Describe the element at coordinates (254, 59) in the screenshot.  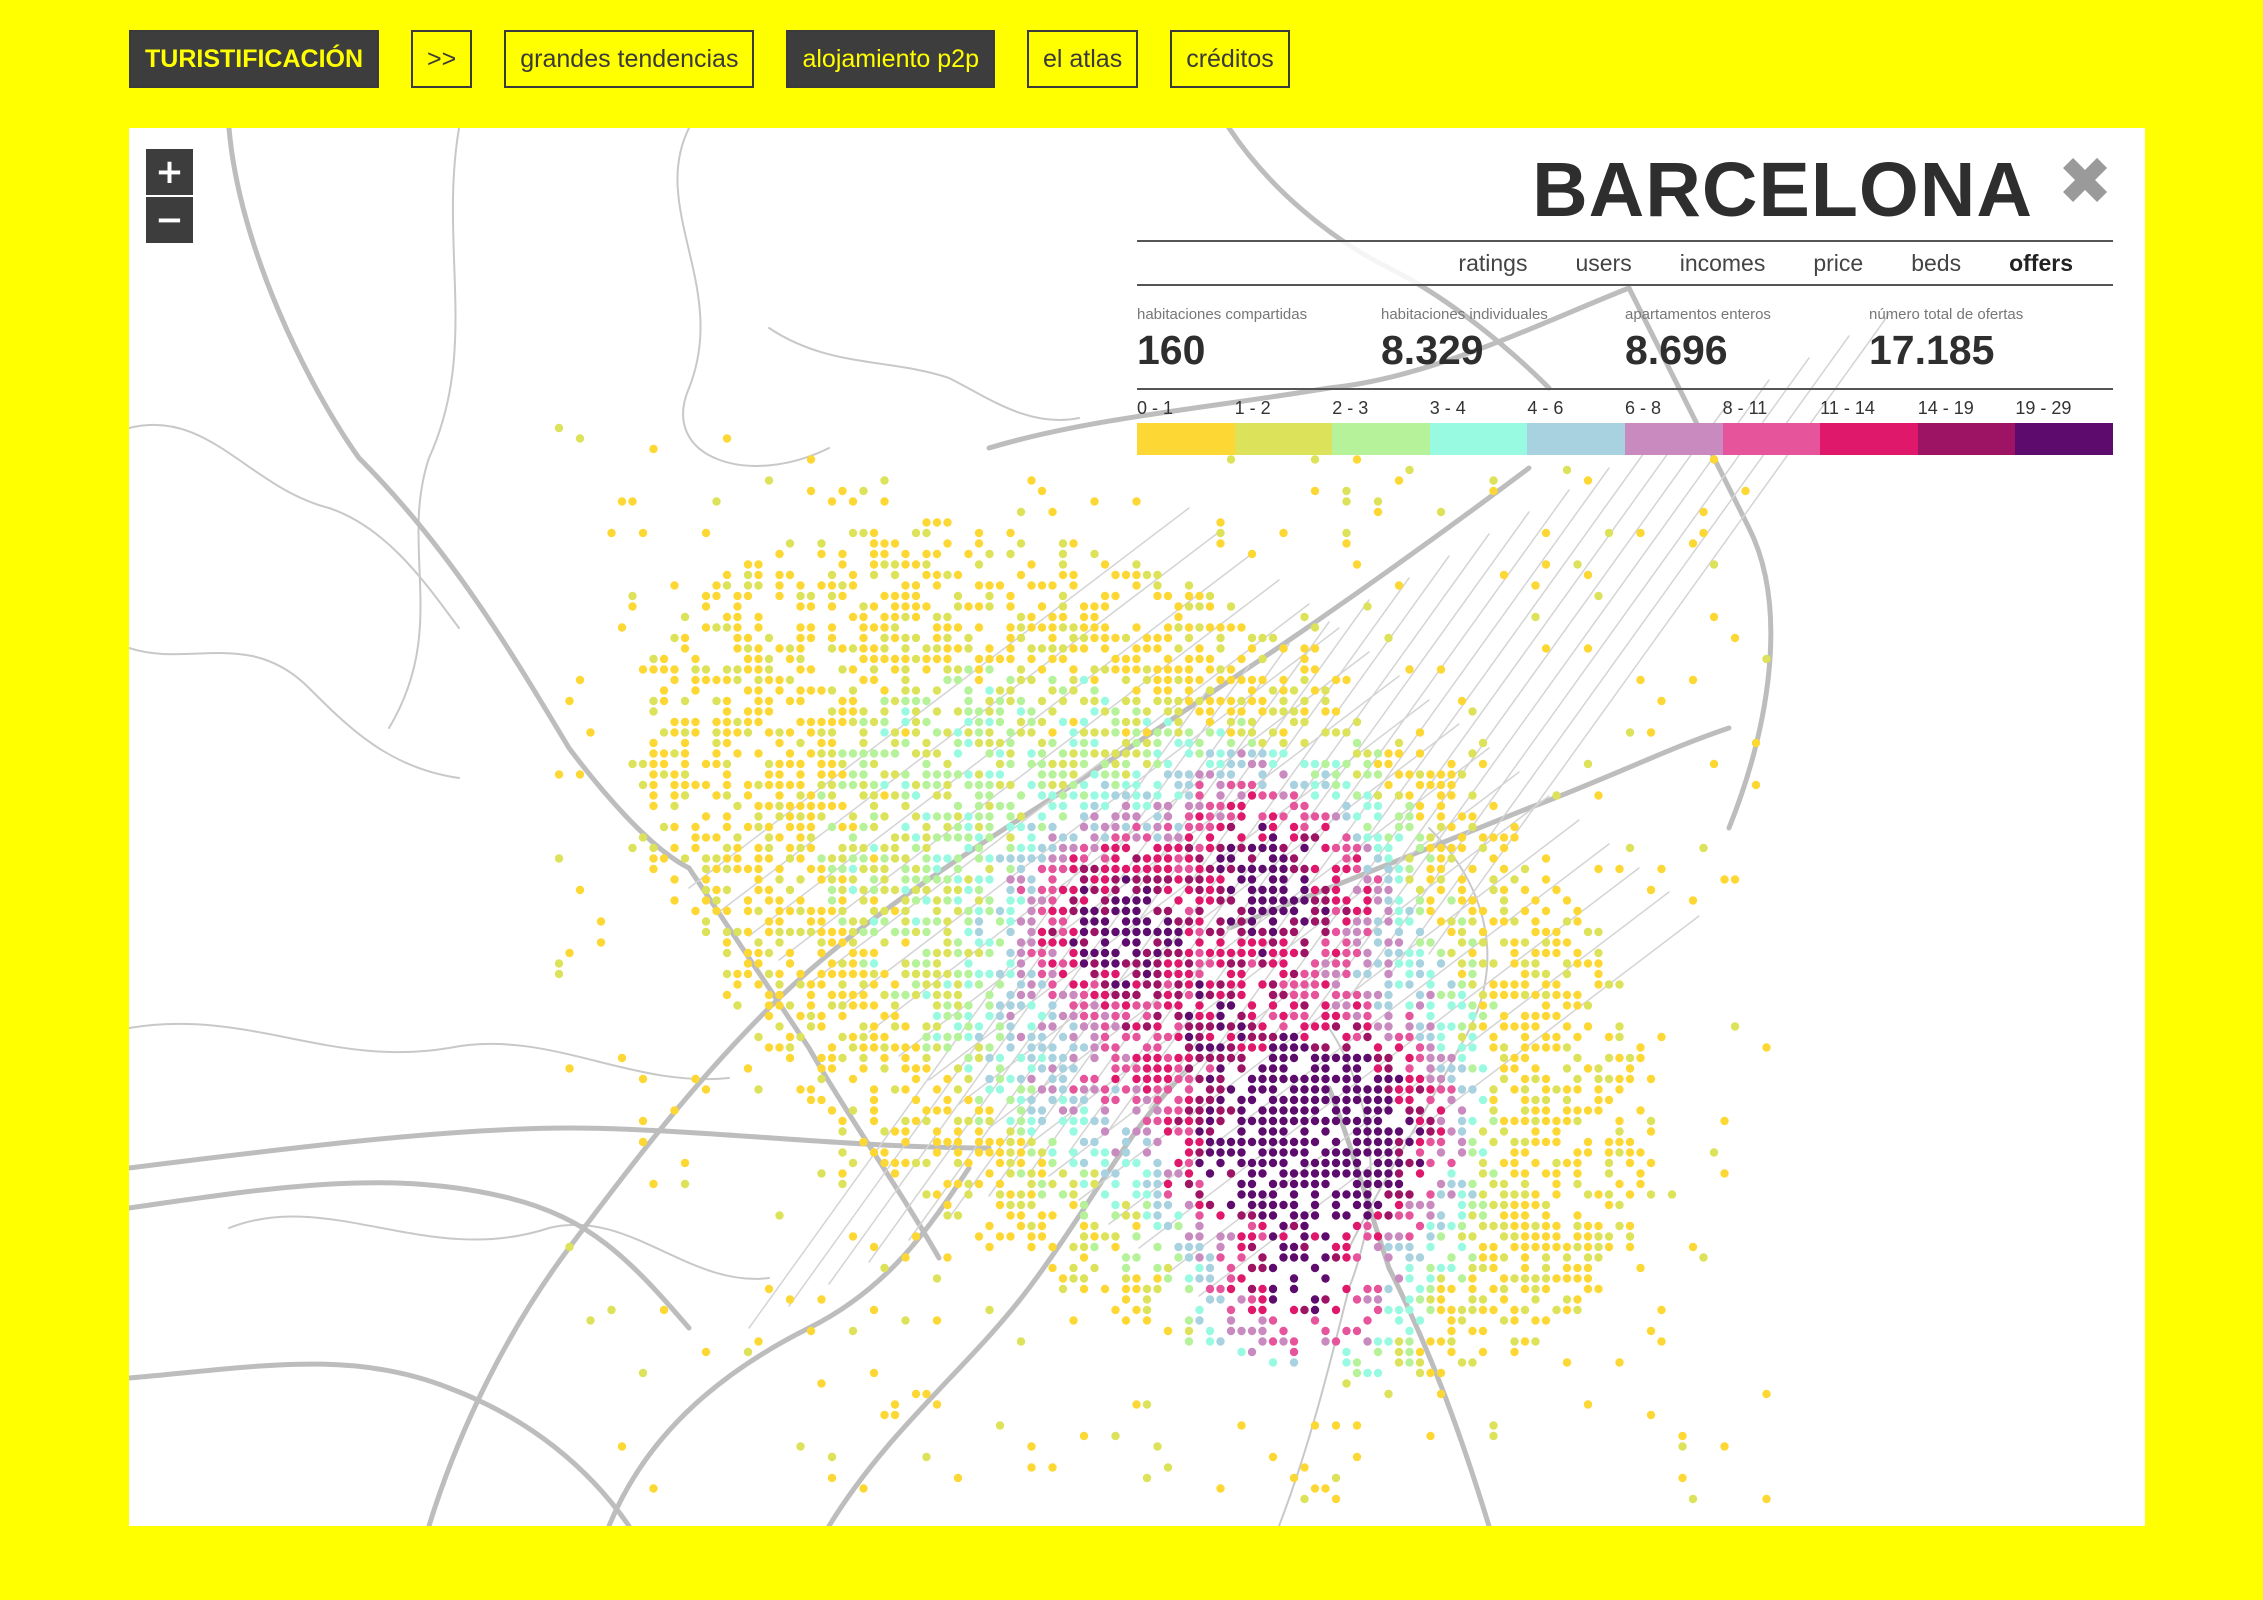
I see `nav-item: TURISTIFICACIÓN` at that location.